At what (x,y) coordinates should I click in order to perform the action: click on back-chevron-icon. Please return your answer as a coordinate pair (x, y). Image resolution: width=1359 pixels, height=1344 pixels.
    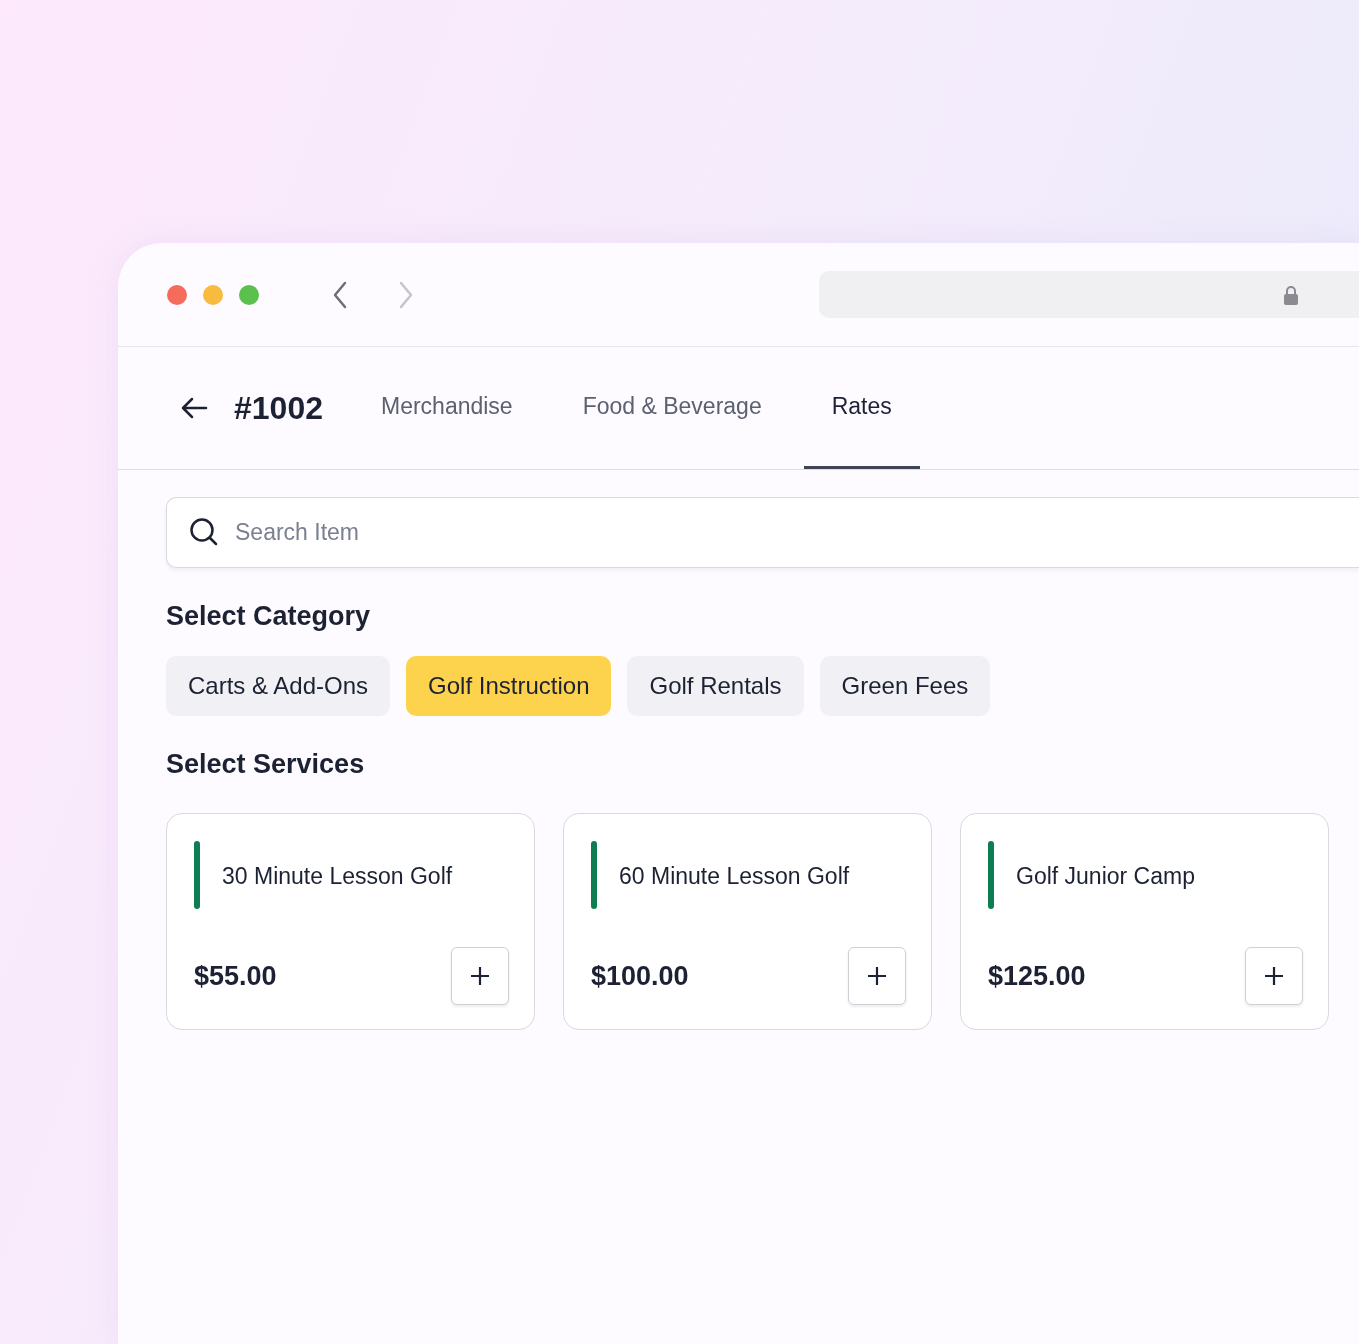
    Looking at the image, I should click on (340, 294).